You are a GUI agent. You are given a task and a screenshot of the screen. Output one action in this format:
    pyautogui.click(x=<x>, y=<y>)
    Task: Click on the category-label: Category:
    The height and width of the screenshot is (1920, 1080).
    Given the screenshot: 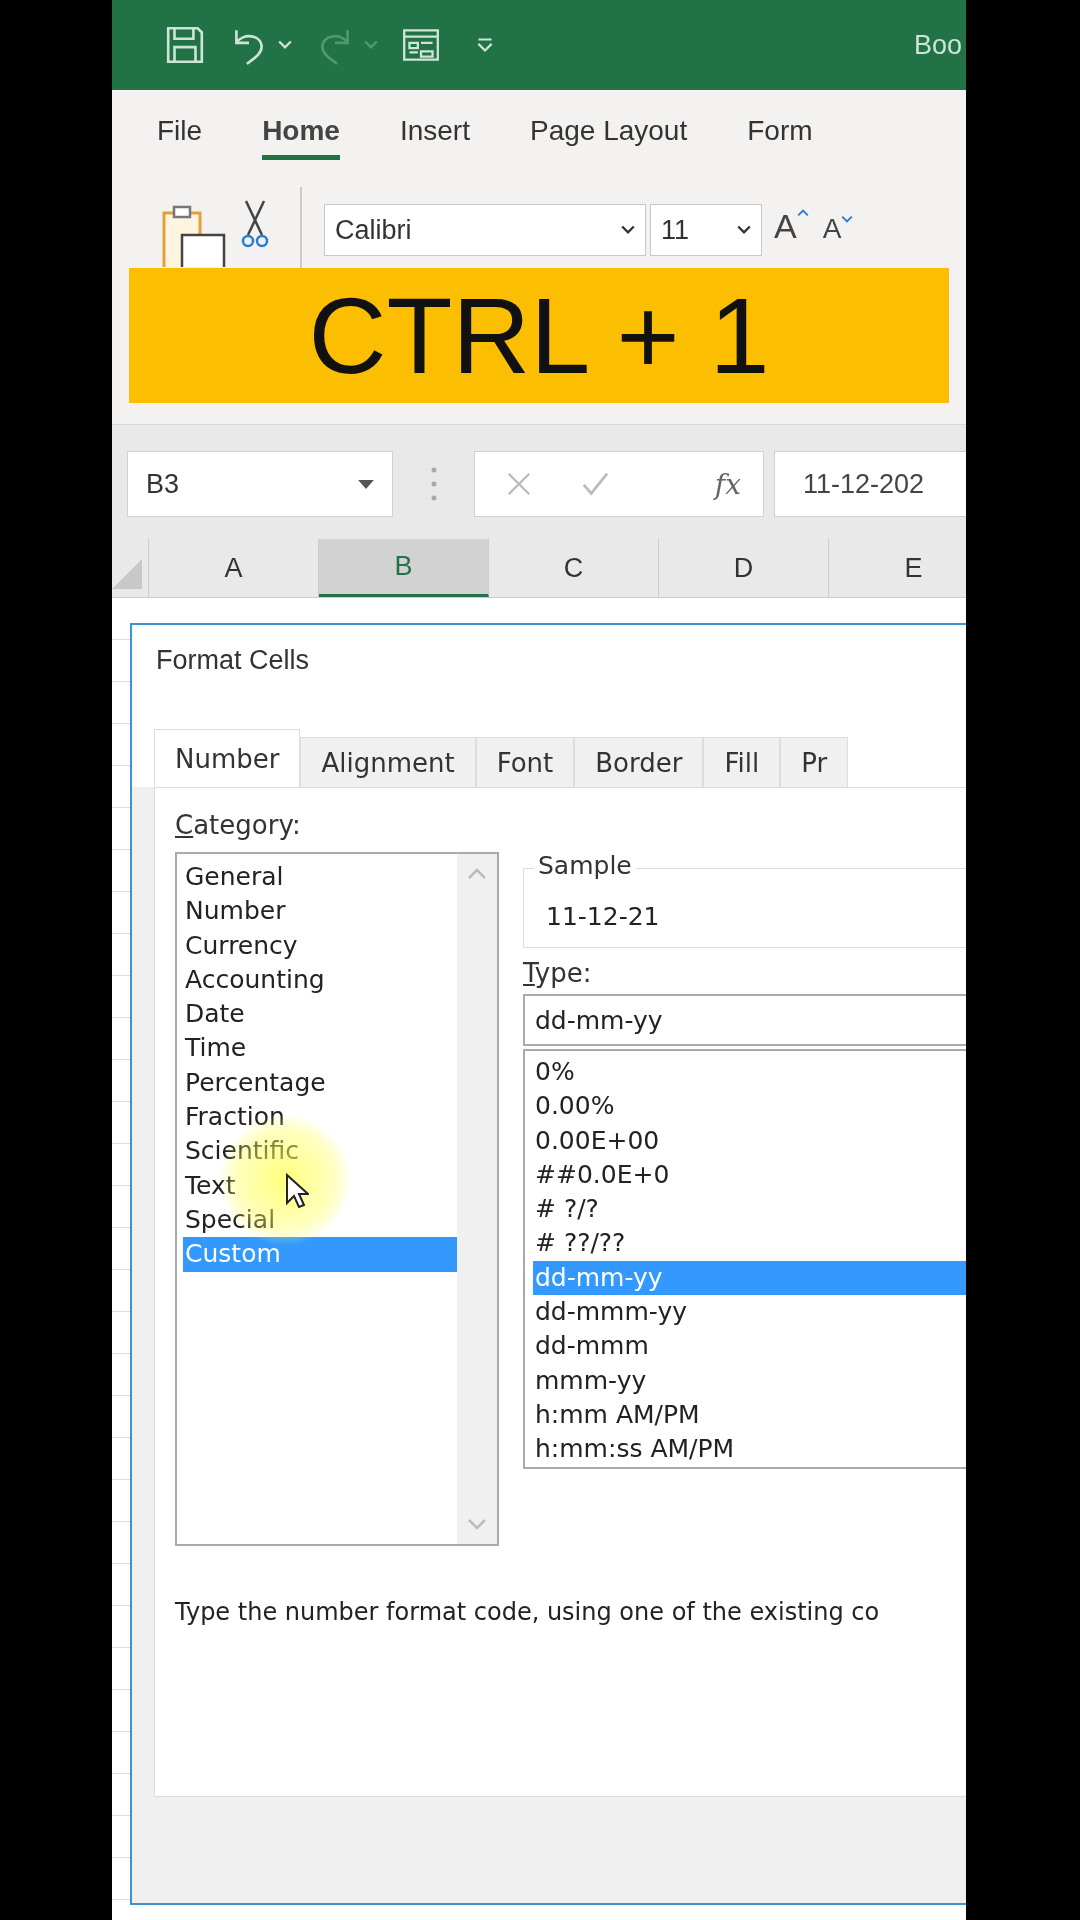 What is the action you would take?
    pyautogui.click(x=238, y=826)
    